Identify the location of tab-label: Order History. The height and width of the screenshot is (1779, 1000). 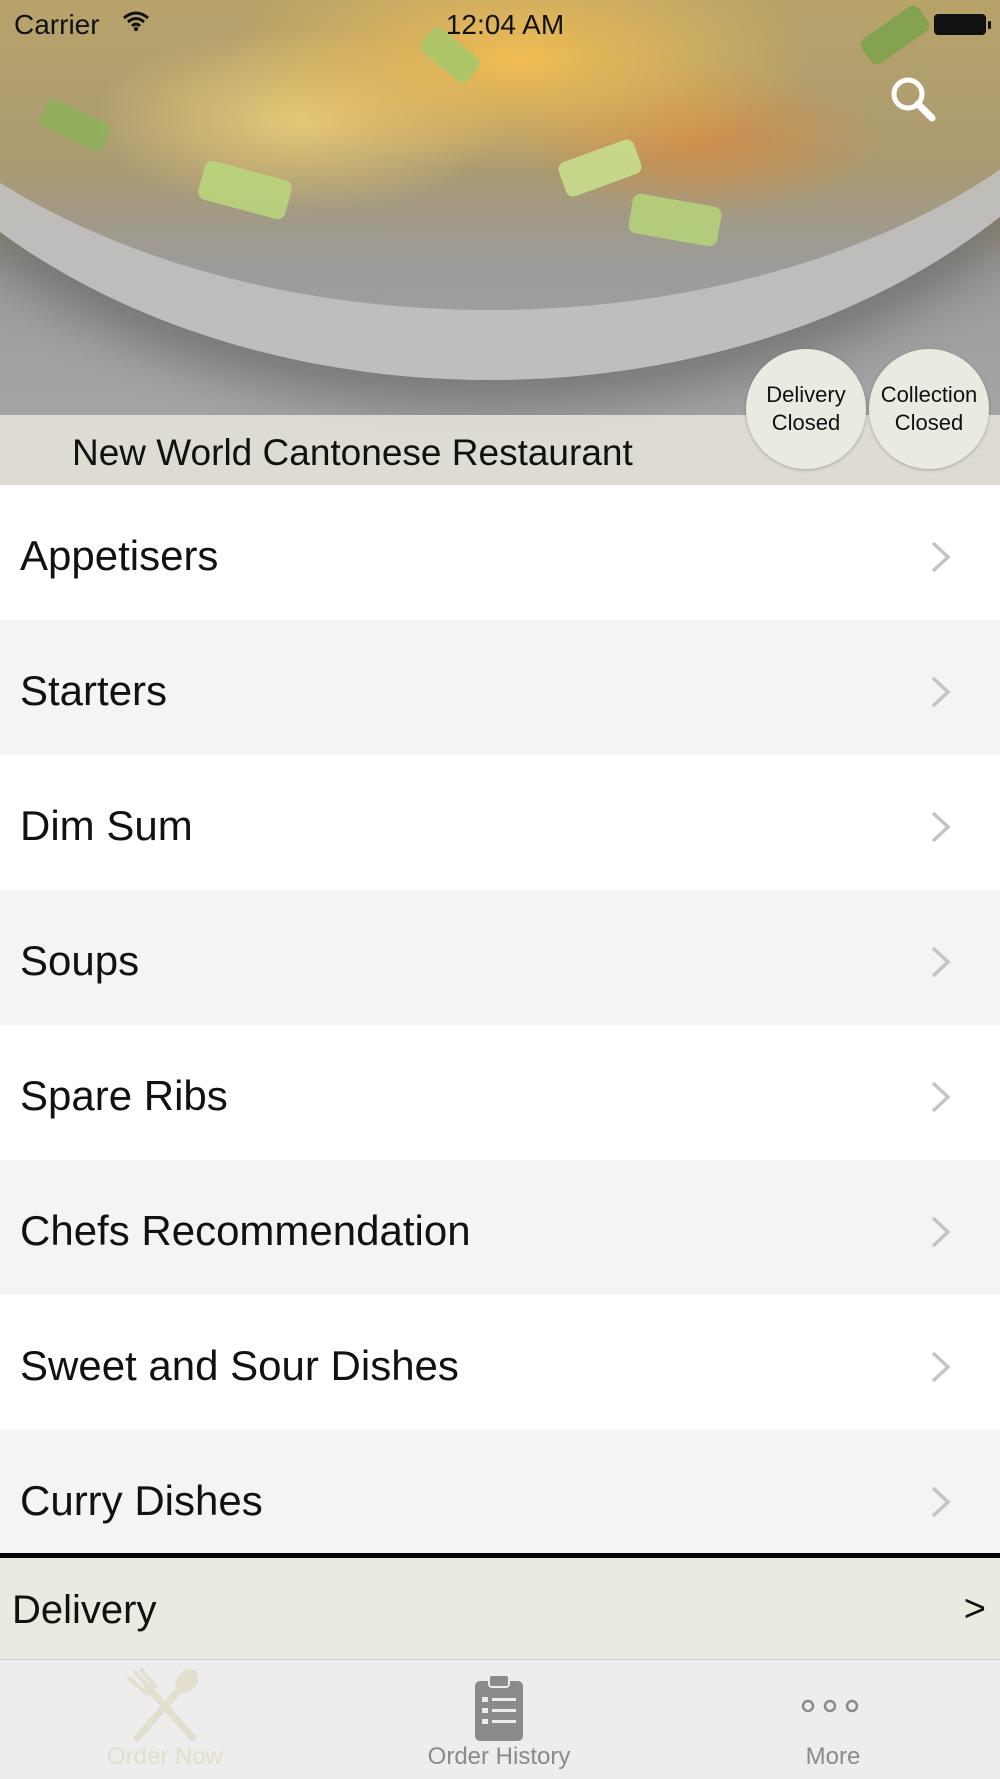
(499, 1756).